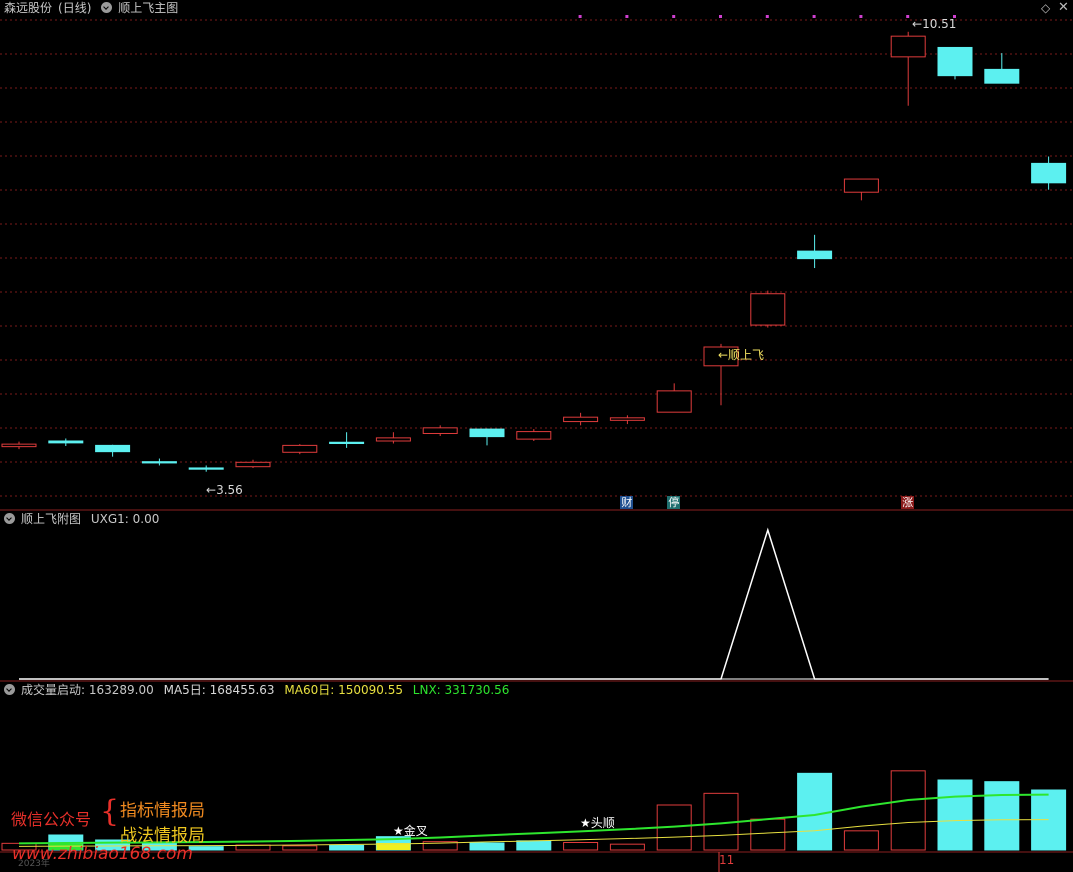  I want to click on x-axis-label: 11, so click(727, 860).